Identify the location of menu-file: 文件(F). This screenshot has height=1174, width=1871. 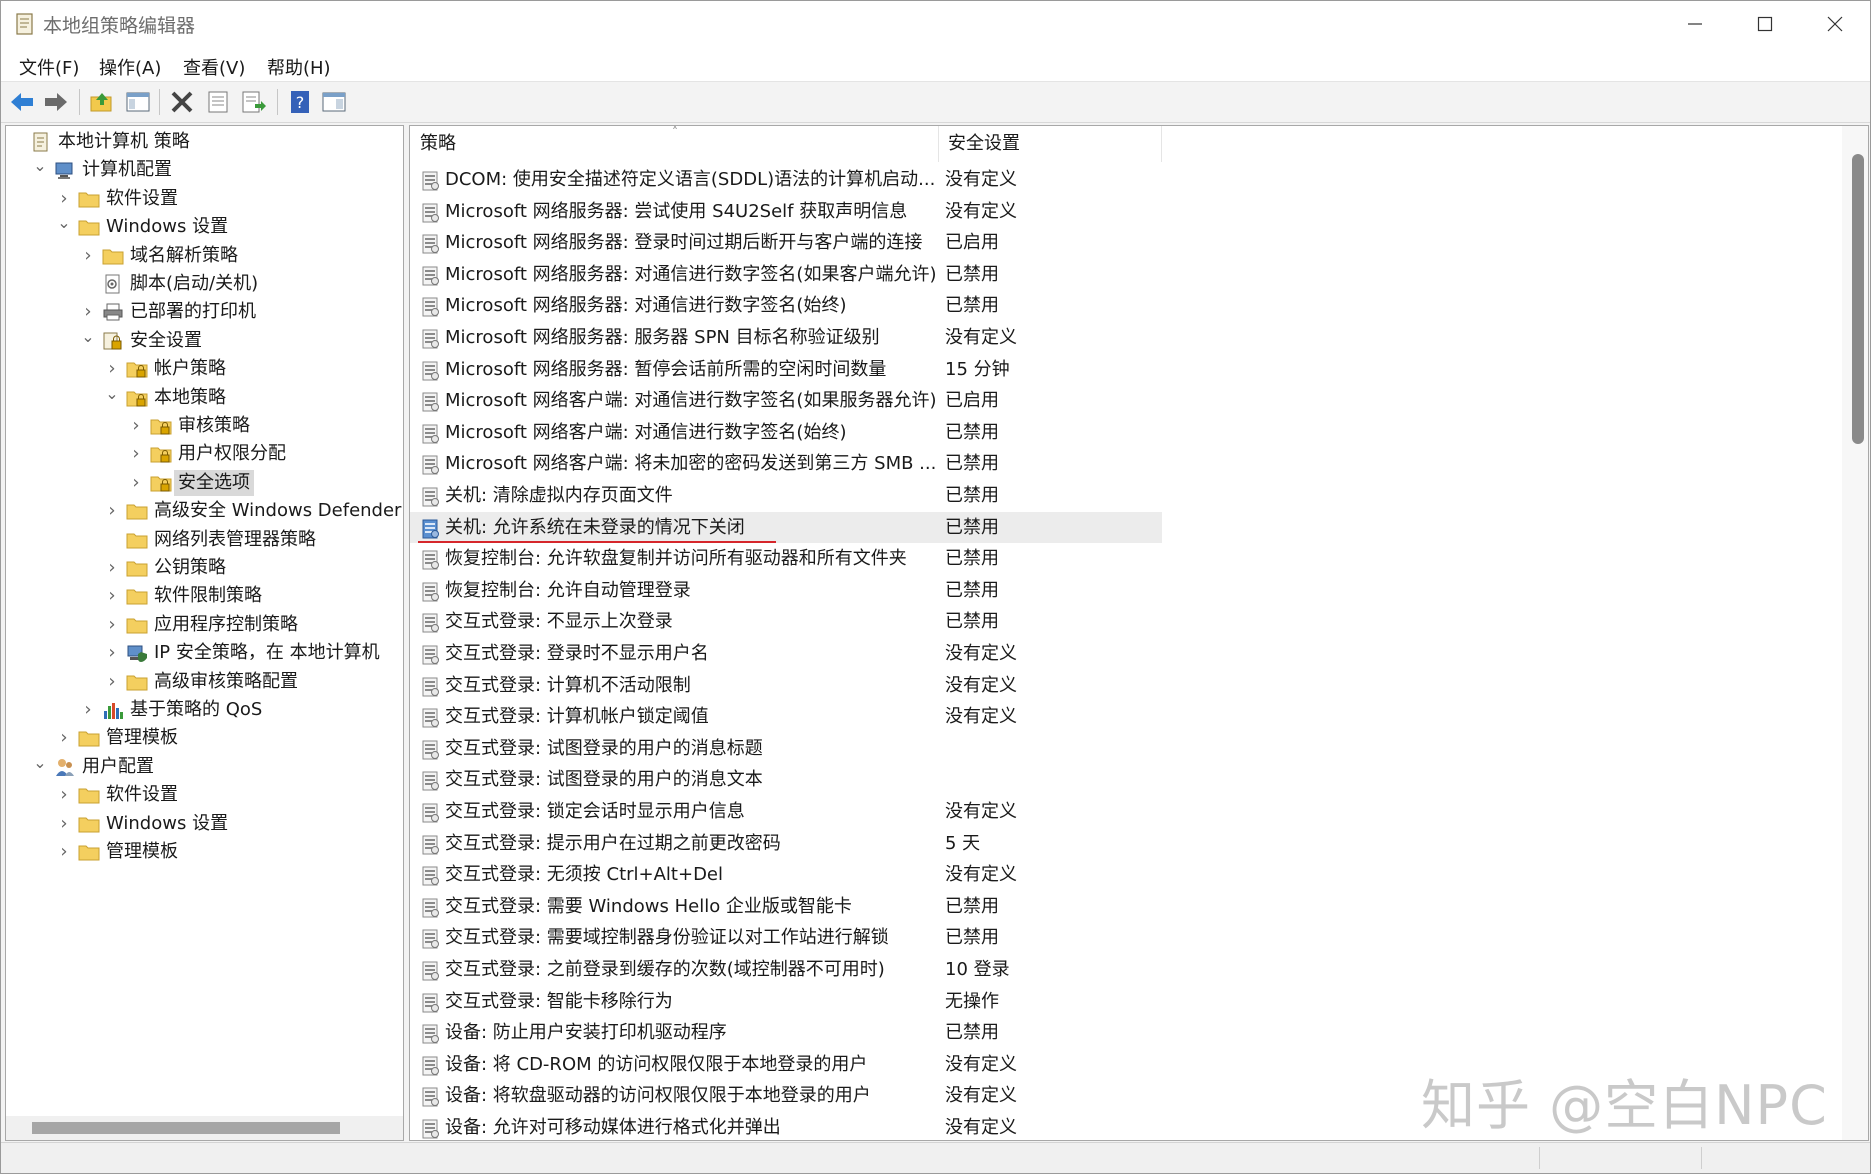
(49, 67).